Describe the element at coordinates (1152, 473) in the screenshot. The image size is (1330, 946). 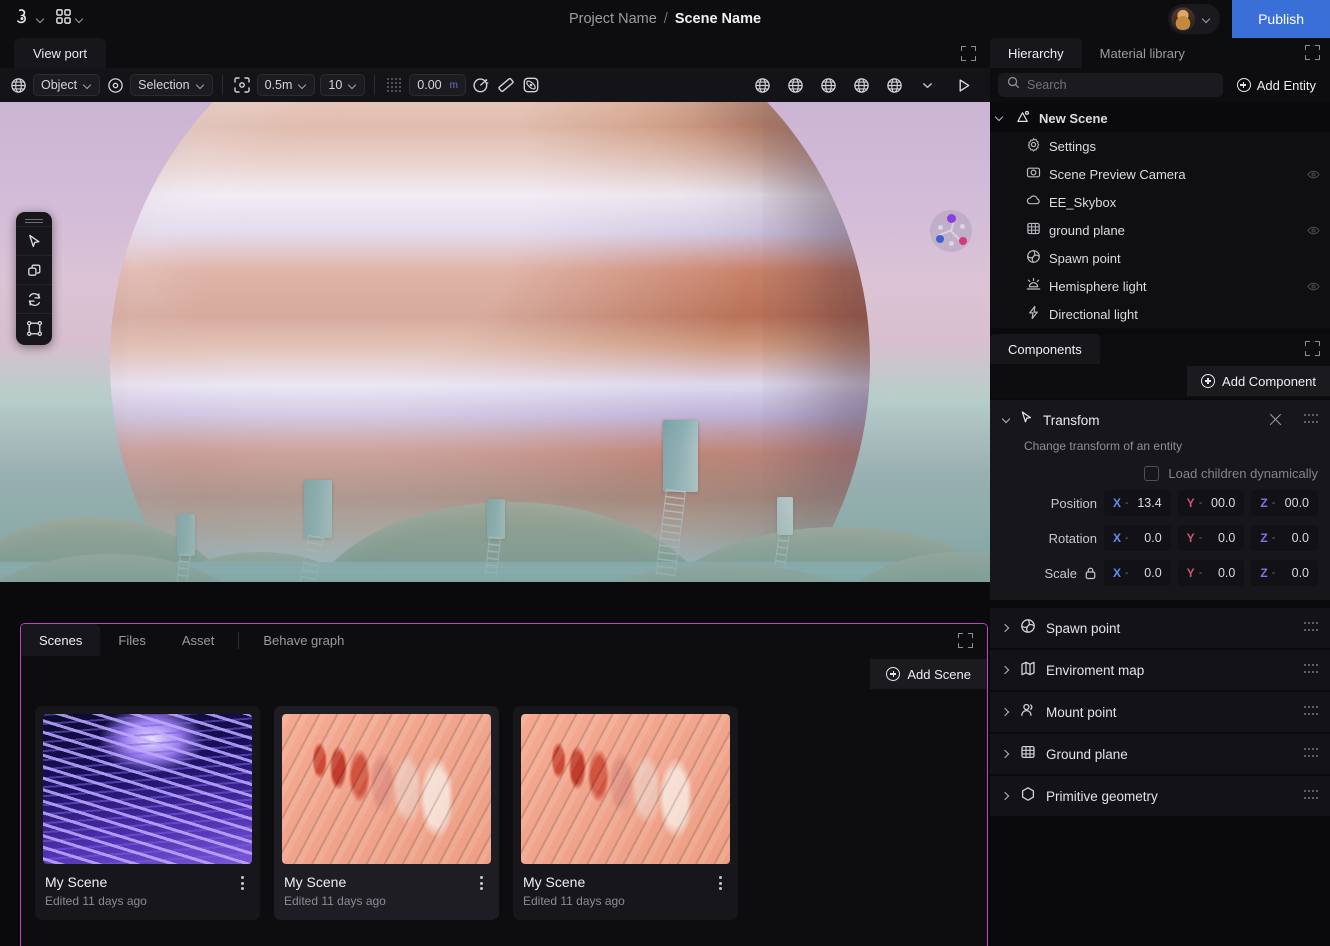
I see `load-children-checkbox` at that location.